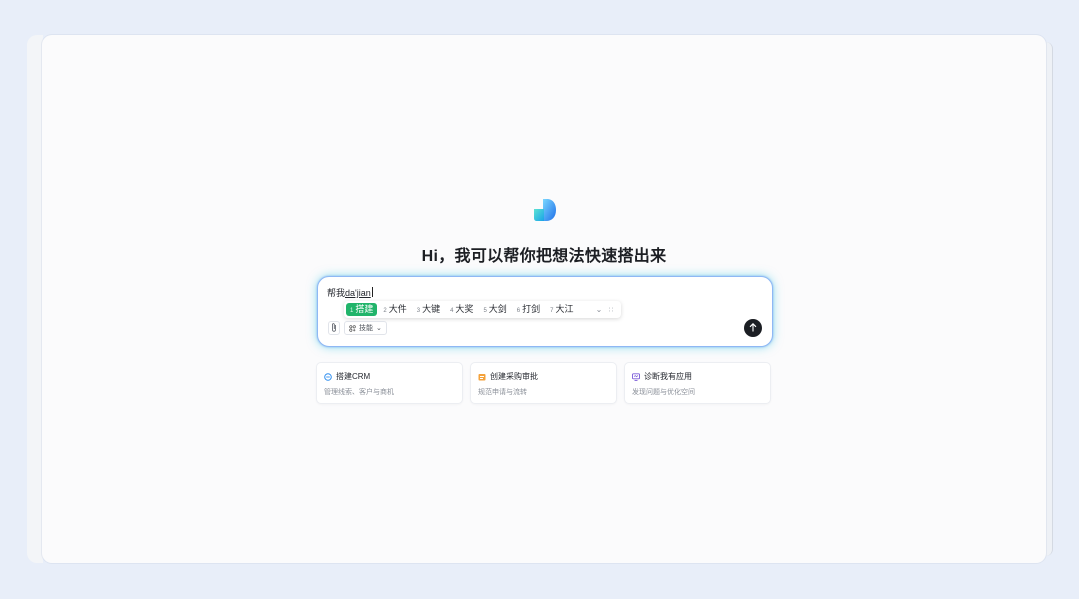  I want to click on approval-icon, so click(482, 376).